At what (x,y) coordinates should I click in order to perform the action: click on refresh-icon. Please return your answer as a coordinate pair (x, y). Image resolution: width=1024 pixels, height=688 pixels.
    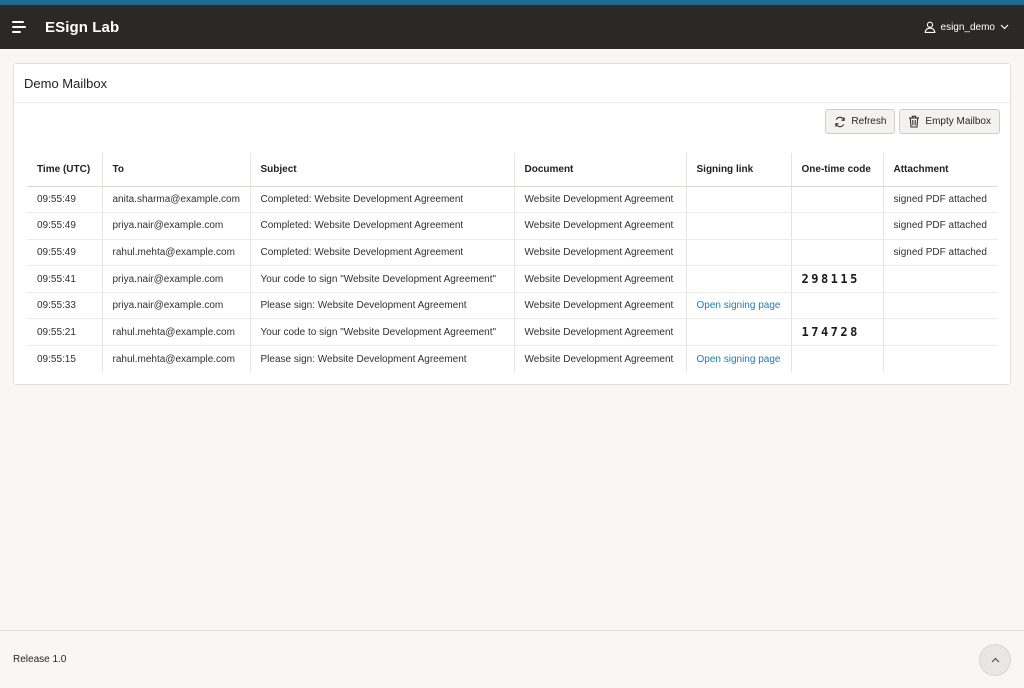
    Looking at the image, I should click on (840, 122).